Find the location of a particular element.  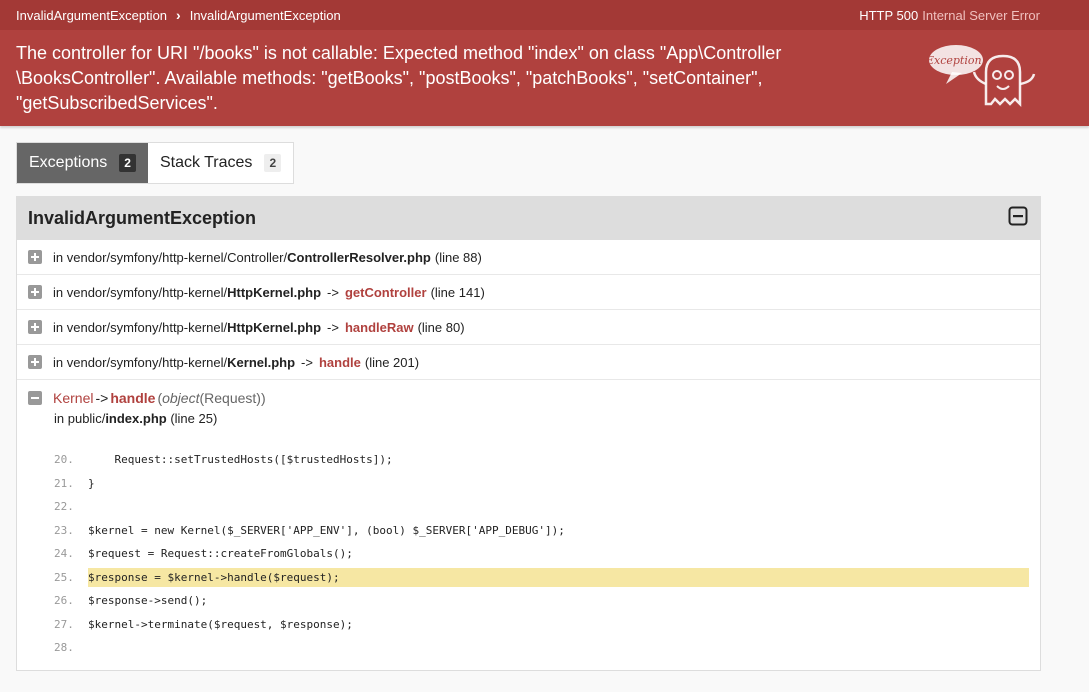

collapse-icon is located at coordinates (1018, 218).